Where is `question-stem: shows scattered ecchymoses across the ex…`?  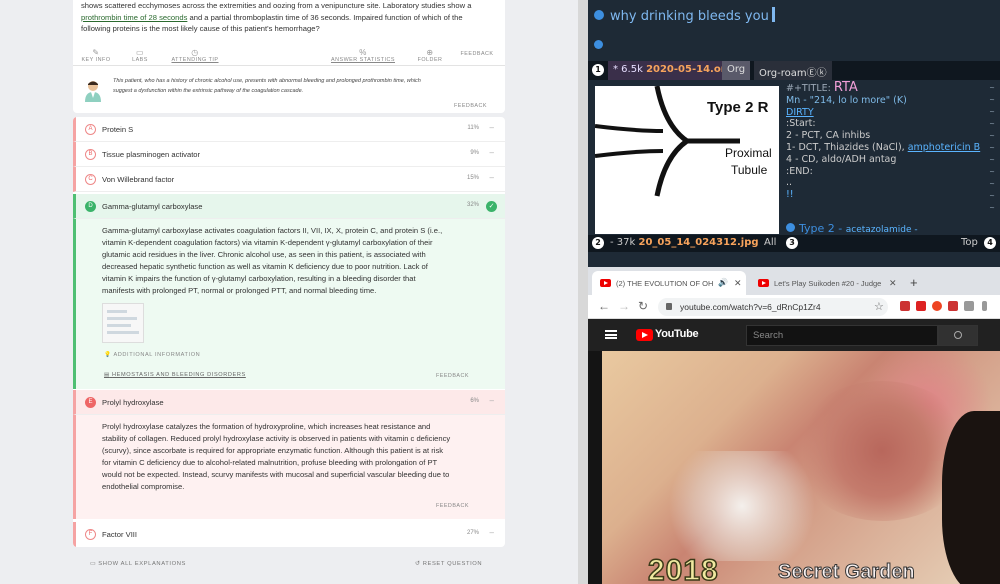 question-stem: shows scattered ecchymoses across the ex… is located at coordinates (276, 17).